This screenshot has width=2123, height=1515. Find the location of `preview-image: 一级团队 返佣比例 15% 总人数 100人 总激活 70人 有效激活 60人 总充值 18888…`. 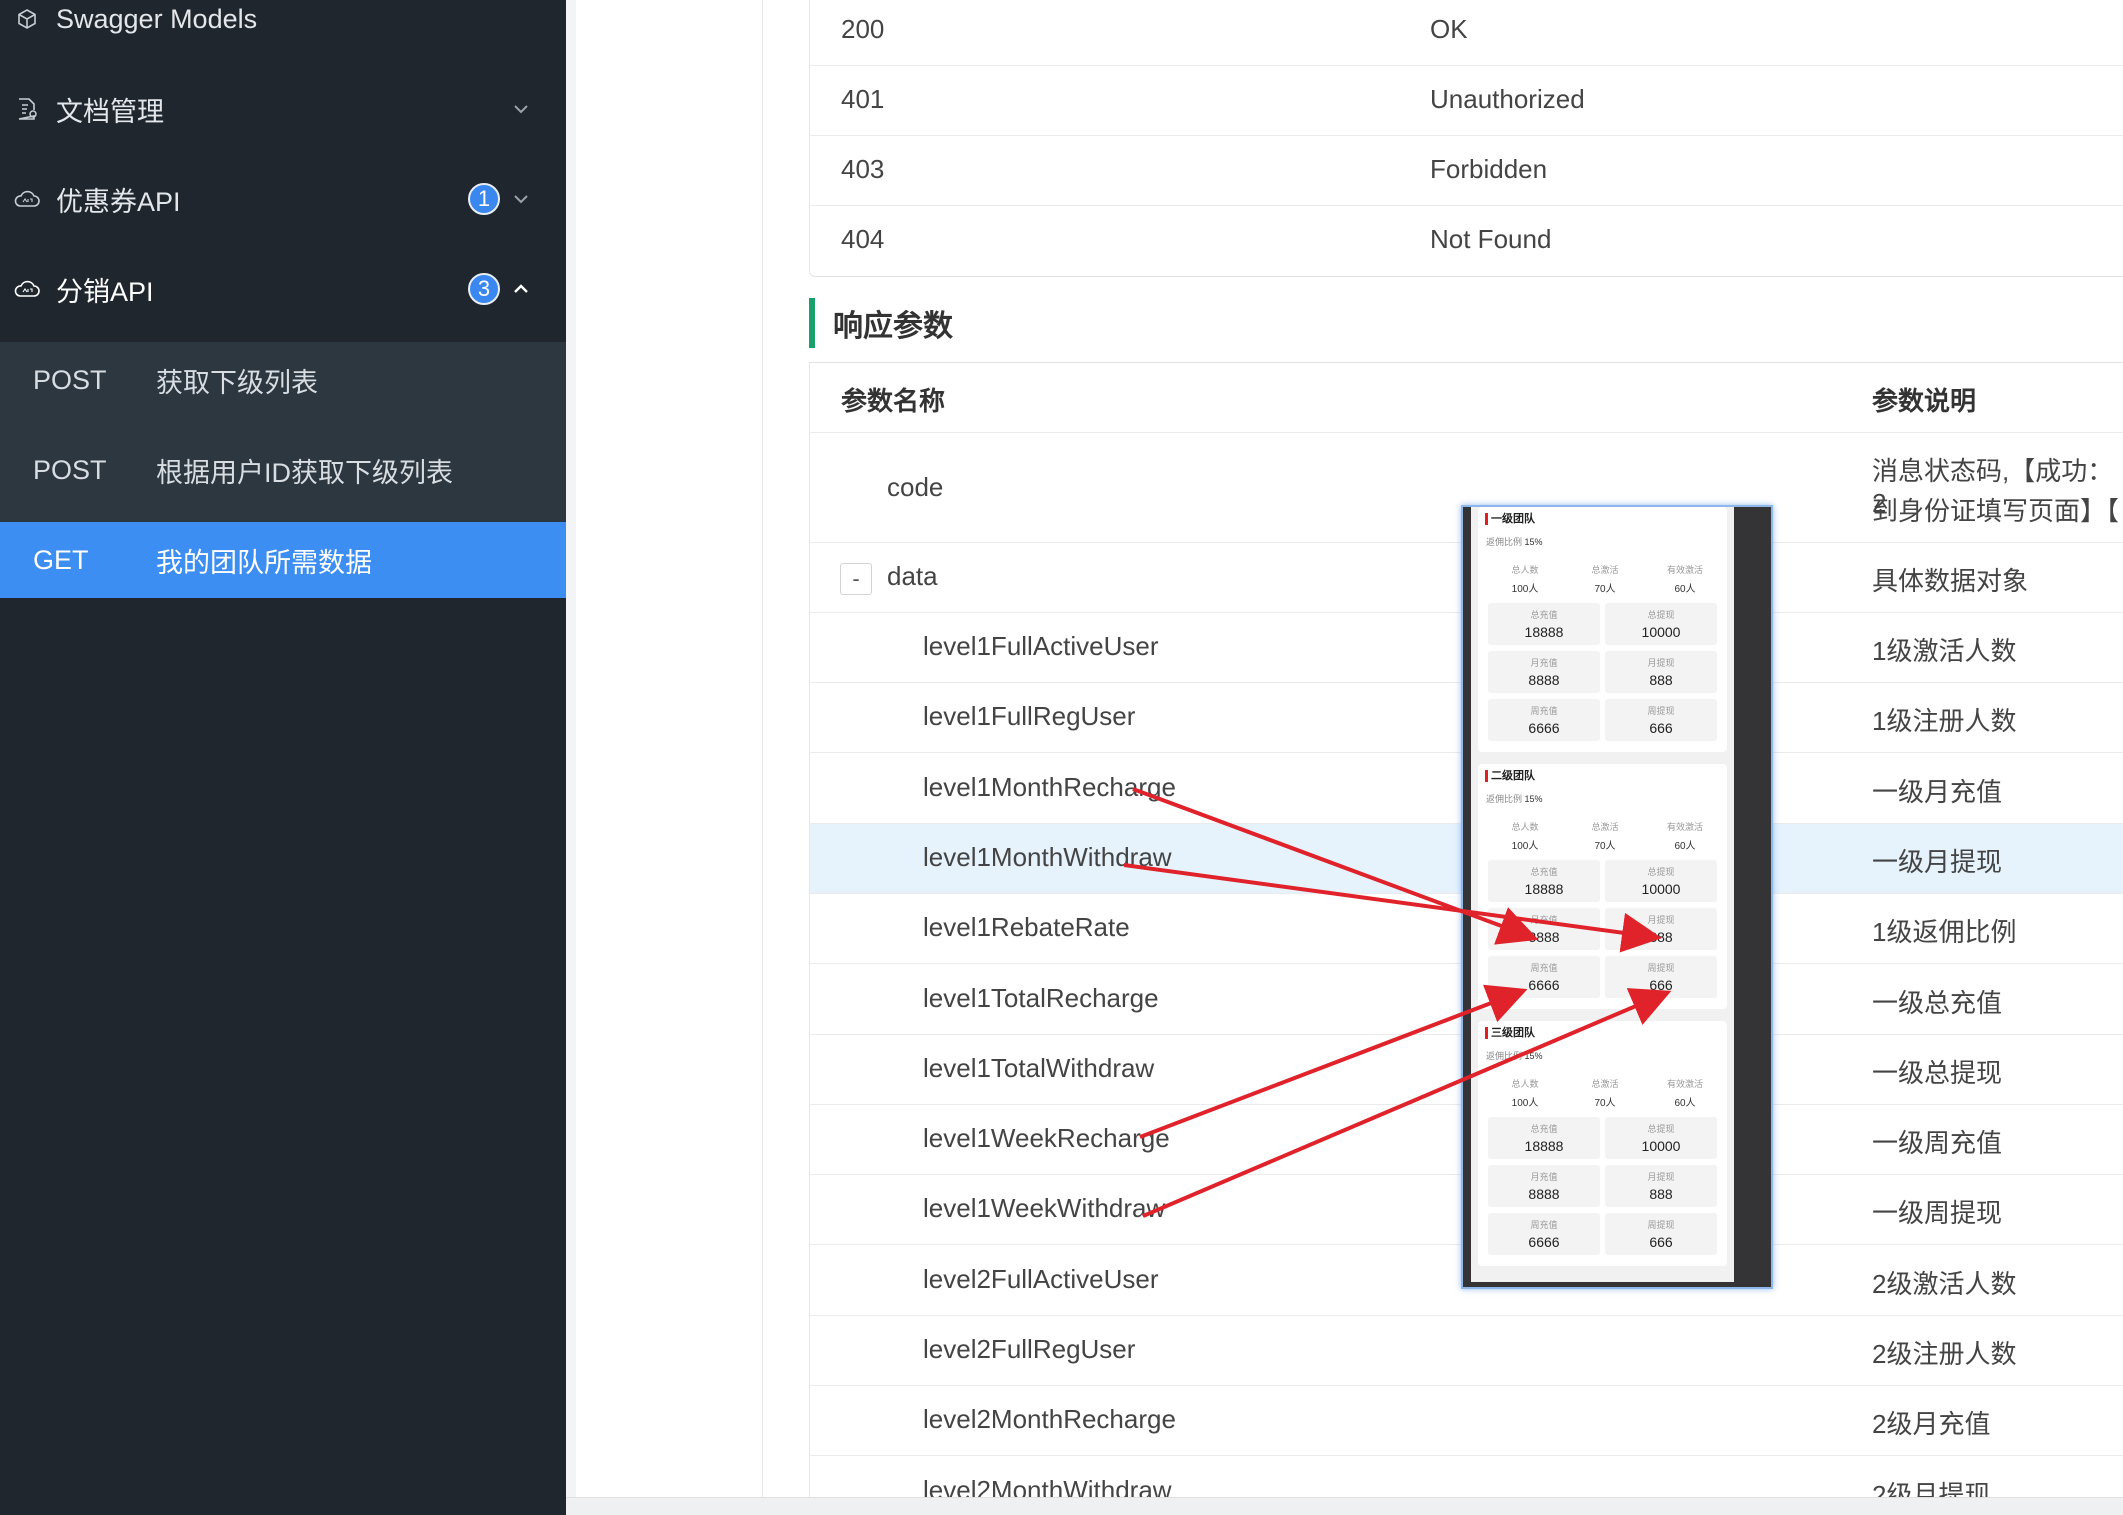

preview-image: 一级团队 返佣比例 15% 总人数 100人 总激活 70人 有效激活 60人 总充值 18888… is located at coordinates (1617, 897).